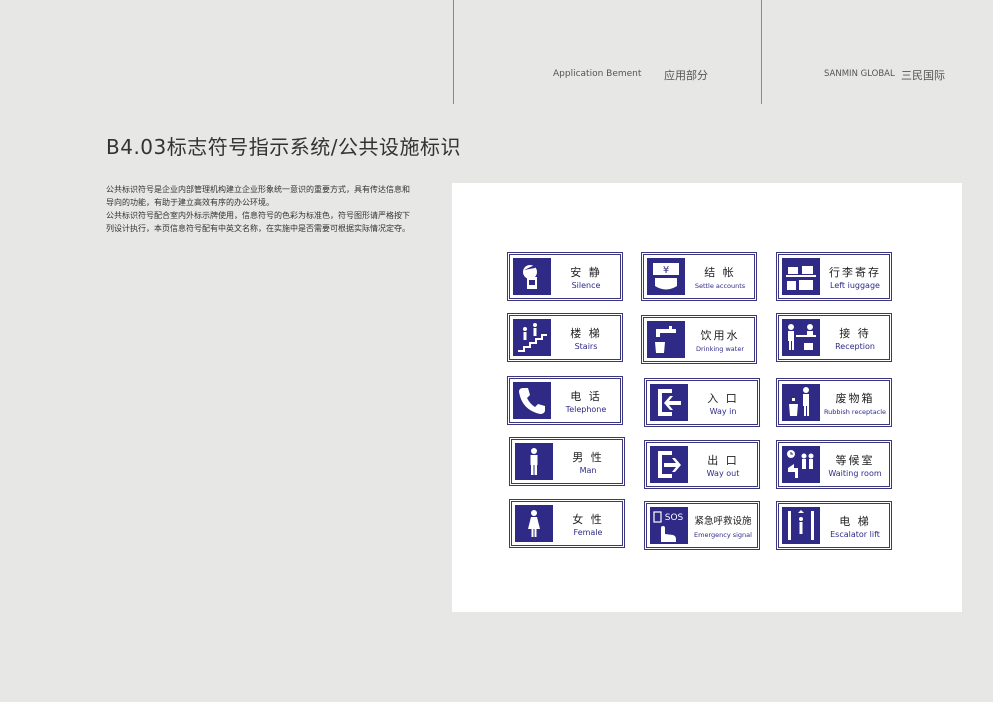  Describe the element at coordinates (597, 74) in the screenshot. I see `section-label-en: Application Bement` at that location.